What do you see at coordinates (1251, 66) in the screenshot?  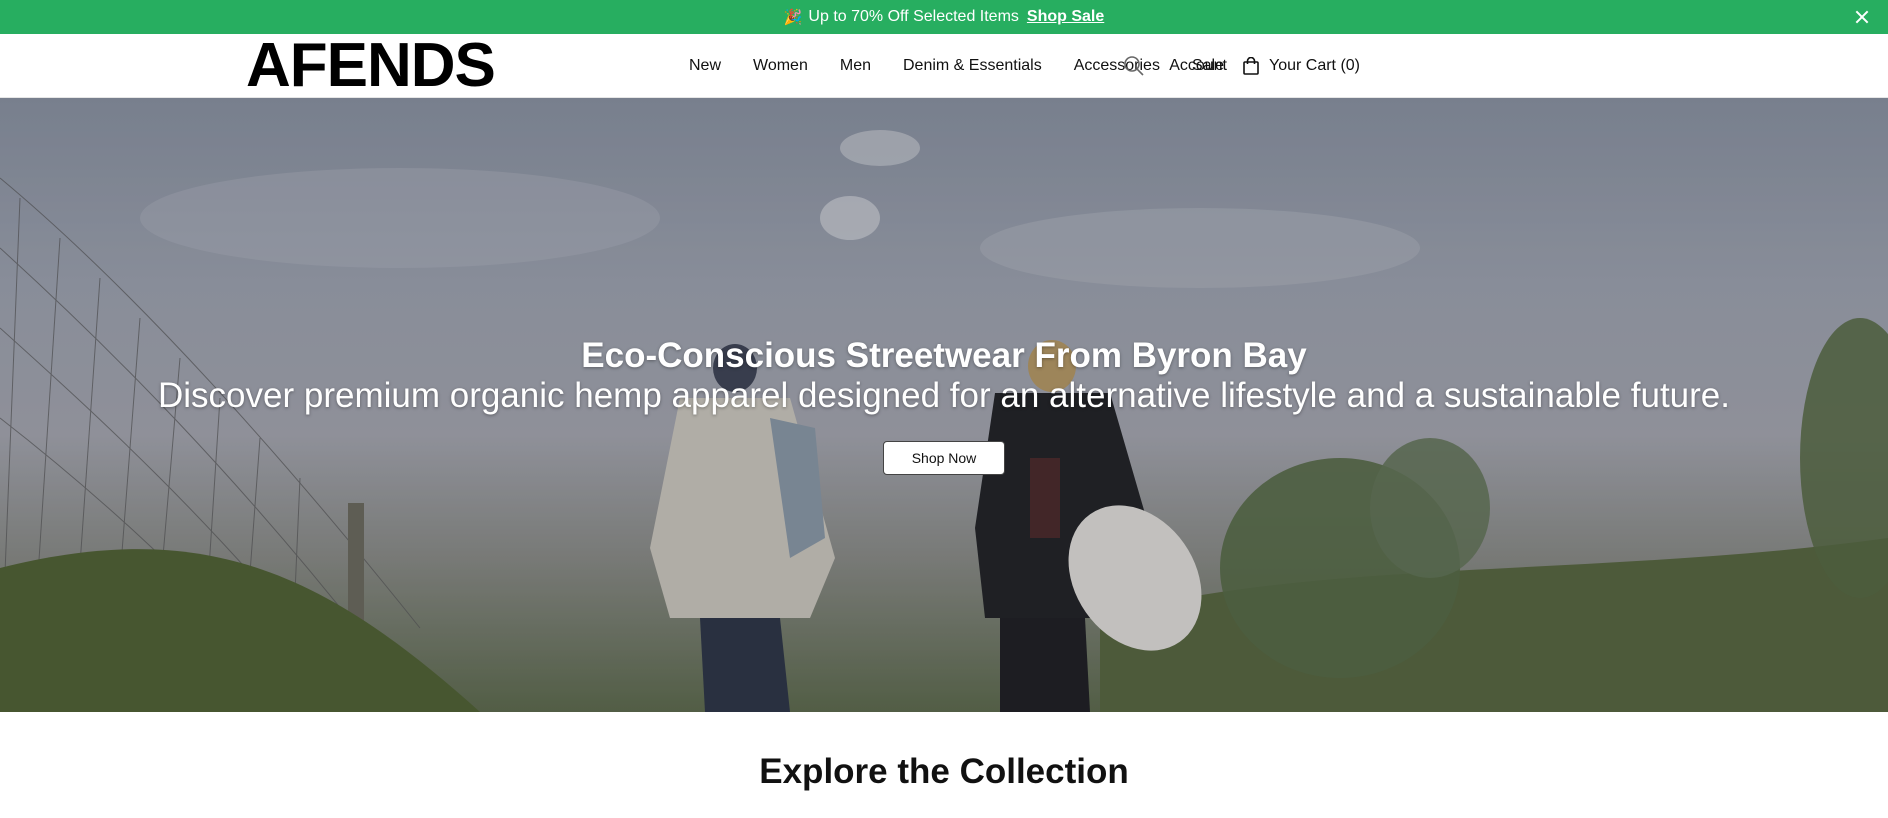 I see `shopping-bag-icon` at bounding box center [1251, 66].